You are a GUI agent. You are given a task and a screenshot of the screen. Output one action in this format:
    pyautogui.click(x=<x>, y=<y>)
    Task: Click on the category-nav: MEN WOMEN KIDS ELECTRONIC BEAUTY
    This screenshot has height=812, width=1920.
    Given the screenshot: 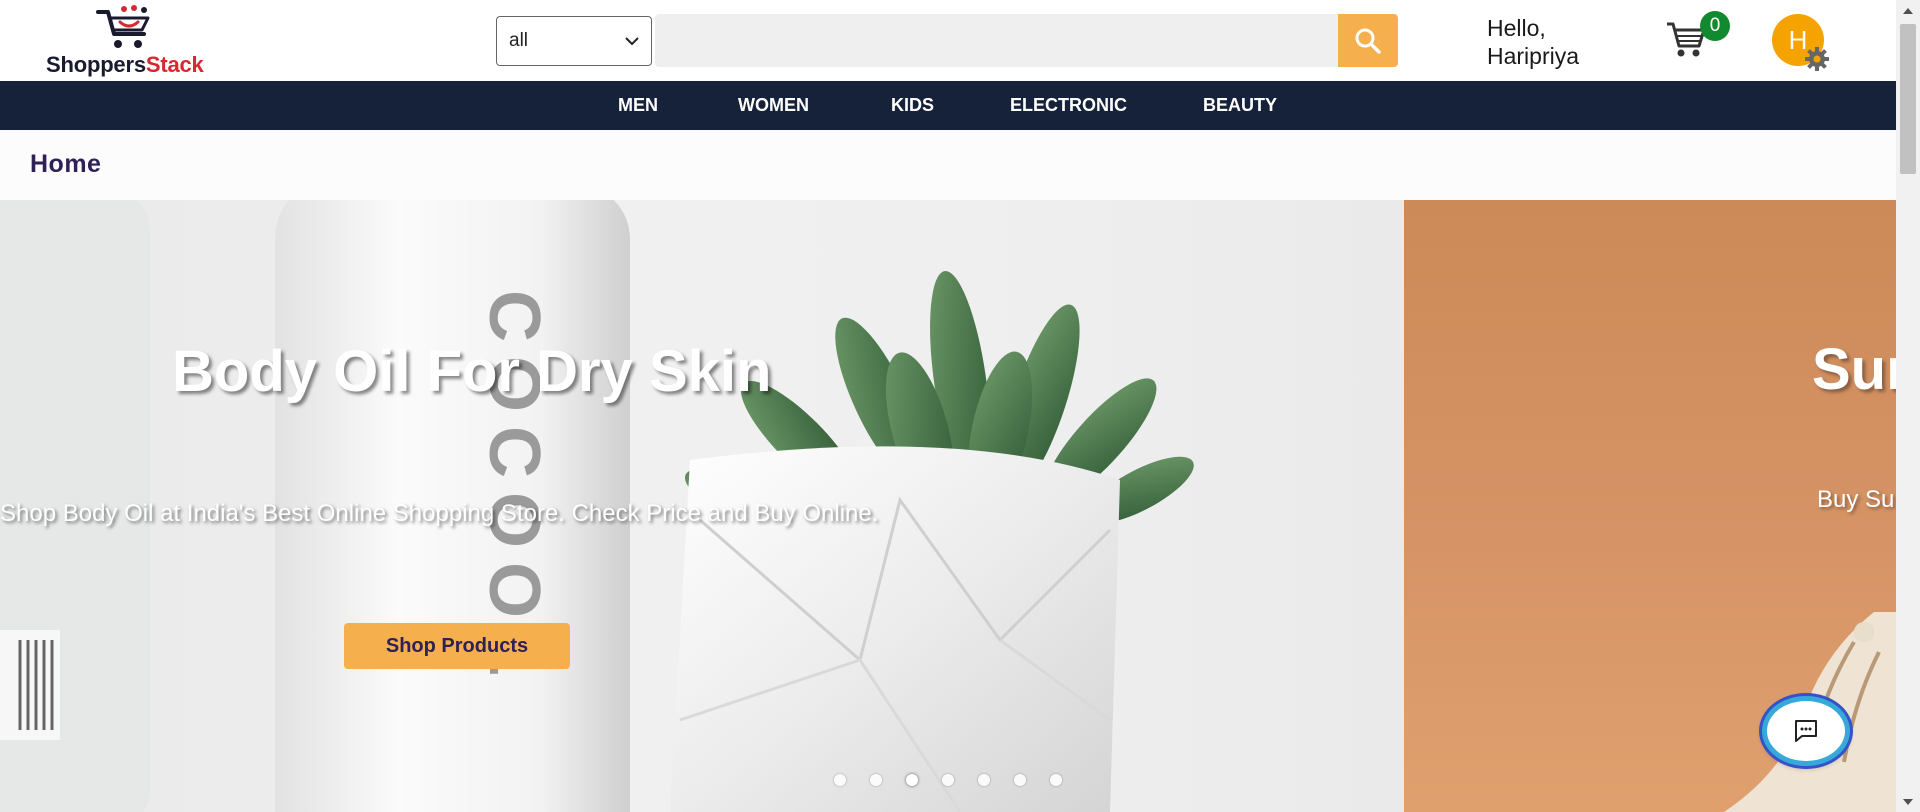 What is the action you would take?
    pyautogui.click(x=948, y=105)
    